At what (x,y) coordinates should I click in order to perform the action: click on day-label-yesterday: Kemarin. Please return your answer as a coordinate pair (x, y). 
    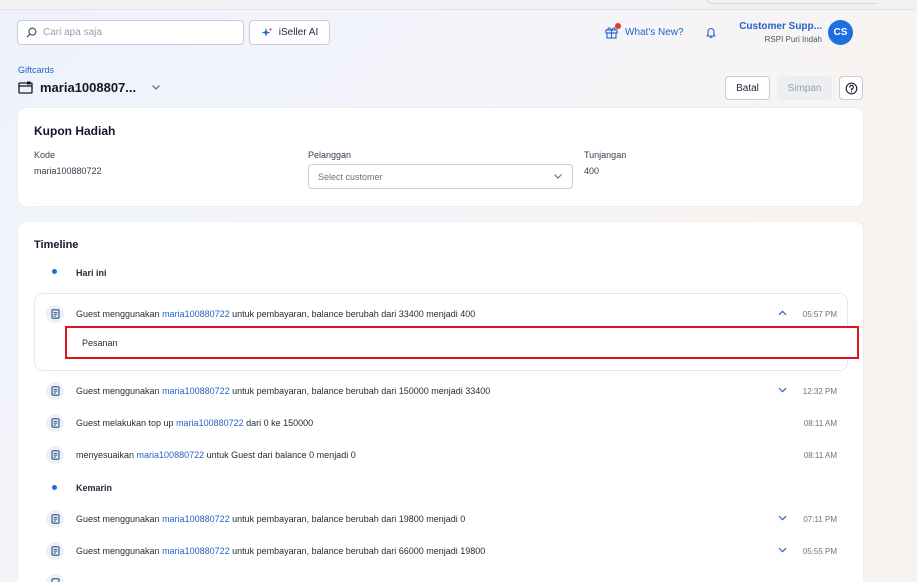
    Looking at the image, I should click on (94, 488).